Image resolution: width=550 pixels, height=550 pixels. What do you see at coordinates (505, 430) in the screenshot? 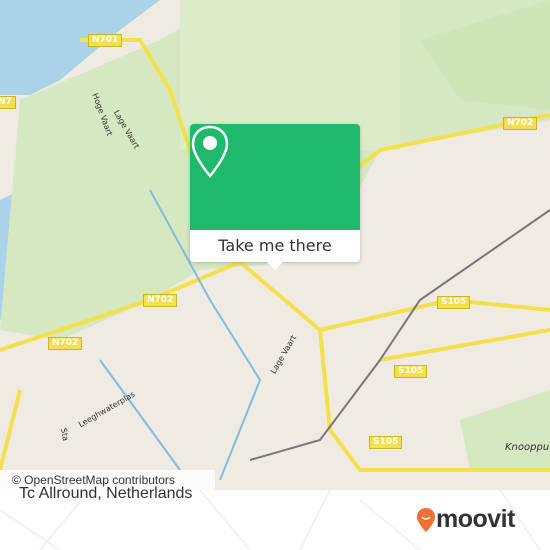
I see `green-junction` at bounding box center [505, 430].